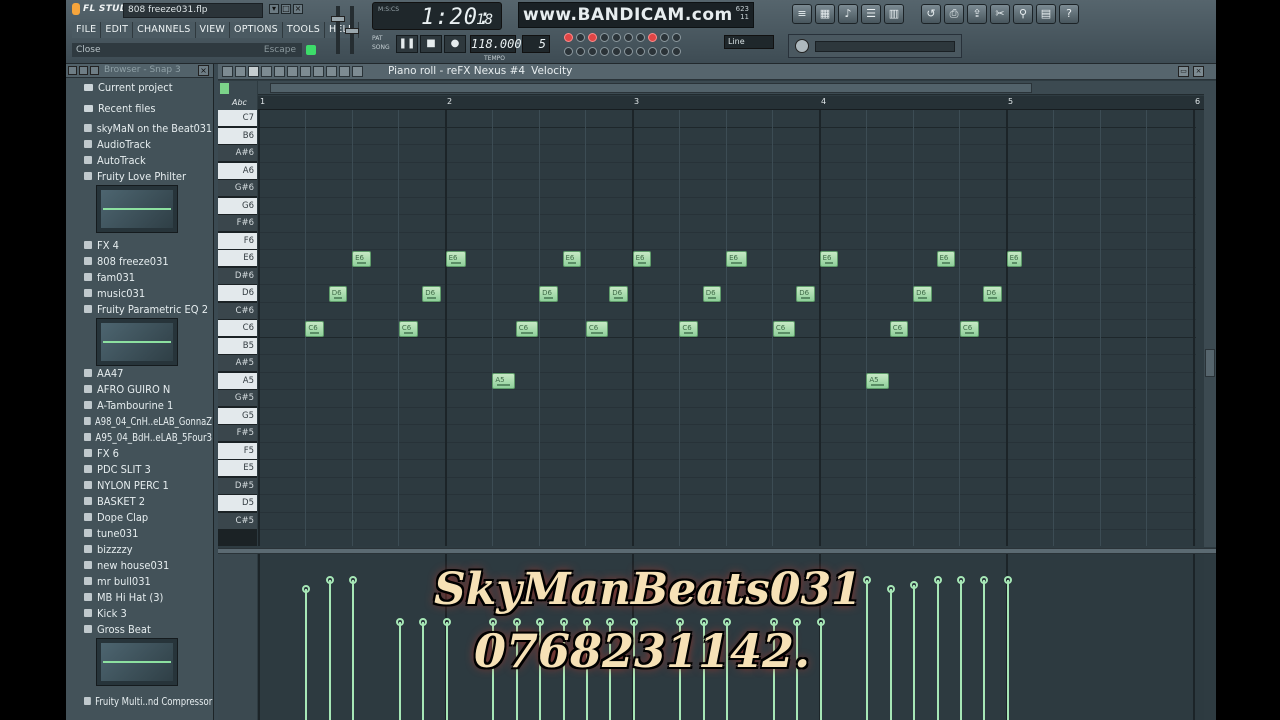  Describe the element at coordinates (240, 71) in the screenshot. I see `pr-magnet-icon` at that location.